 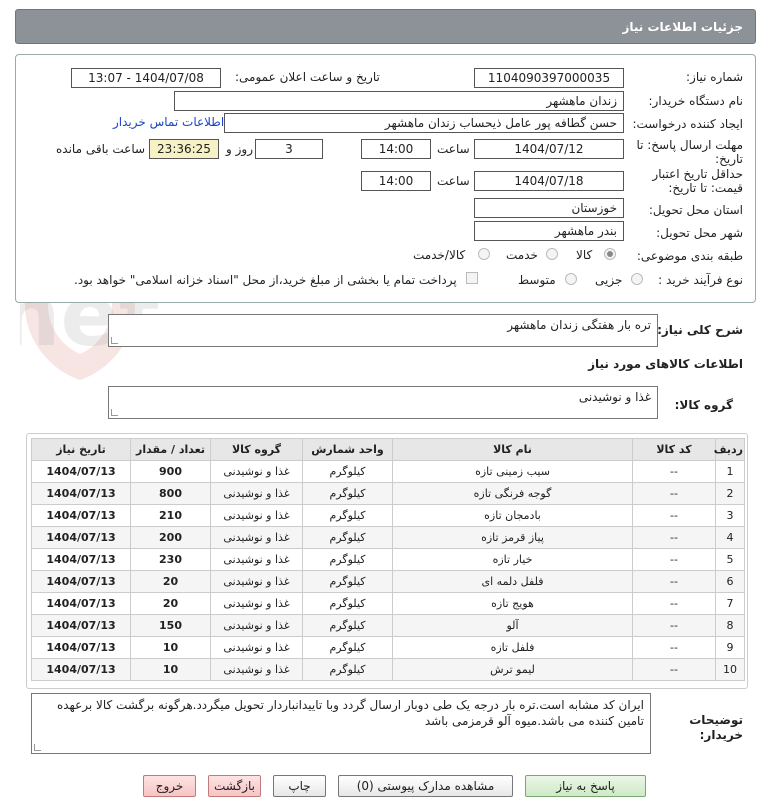 What do you see at coordinates (170, 471) in the screenshot?
I see `quantity-cell: 900` at bounding box center [170, 471].